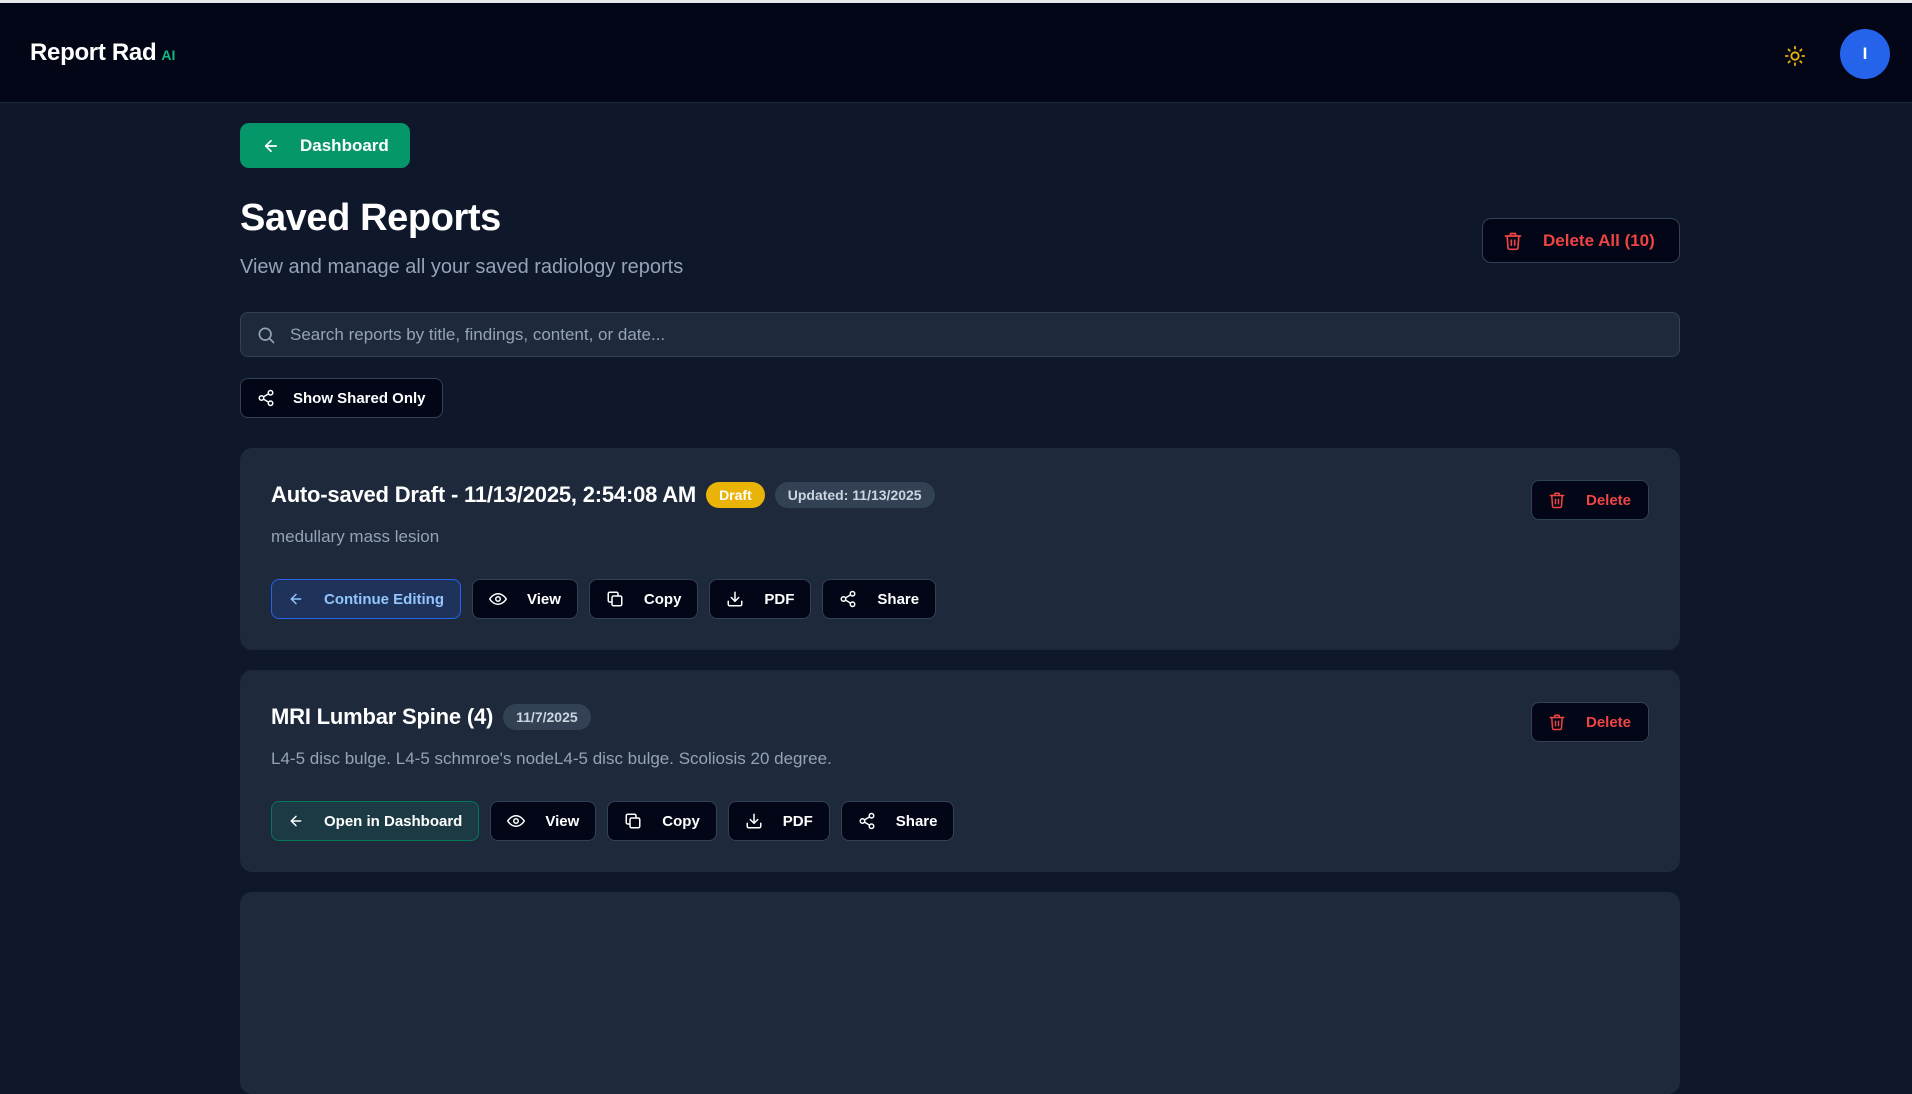 The height and width of the screenshot is (1094, 1912). I want to click on sun-icon, so click(1795, 56).